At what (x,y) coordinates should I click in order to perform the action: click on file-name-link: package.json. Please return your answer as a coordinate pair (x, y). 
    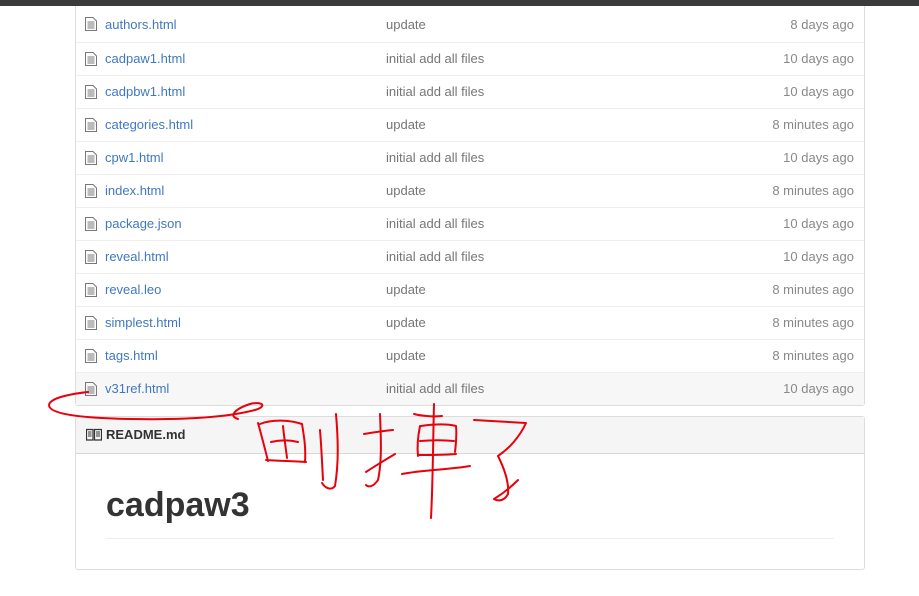
    Looking at the image, I should click on (143, 224).